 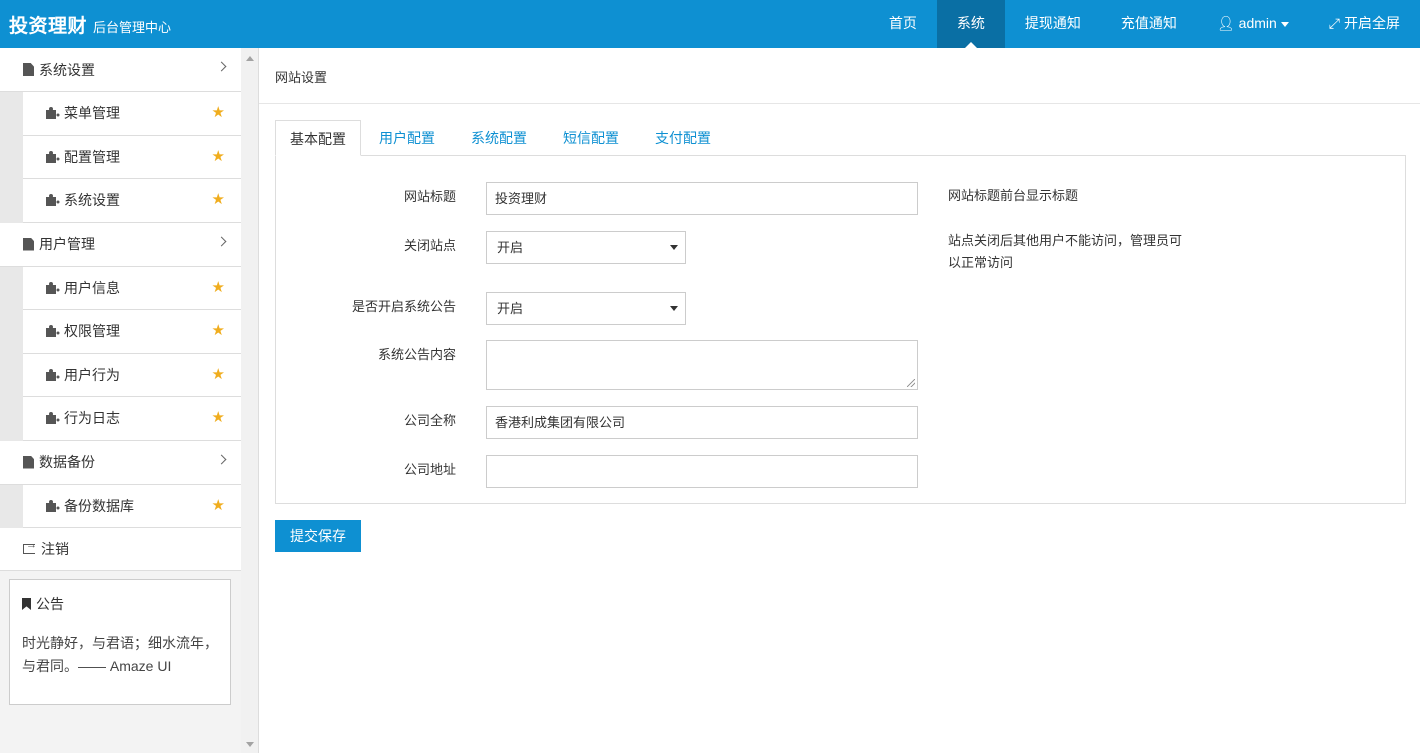 I want to click on sidebar-item-label: 备份数据库, so click(x=99, y=505).